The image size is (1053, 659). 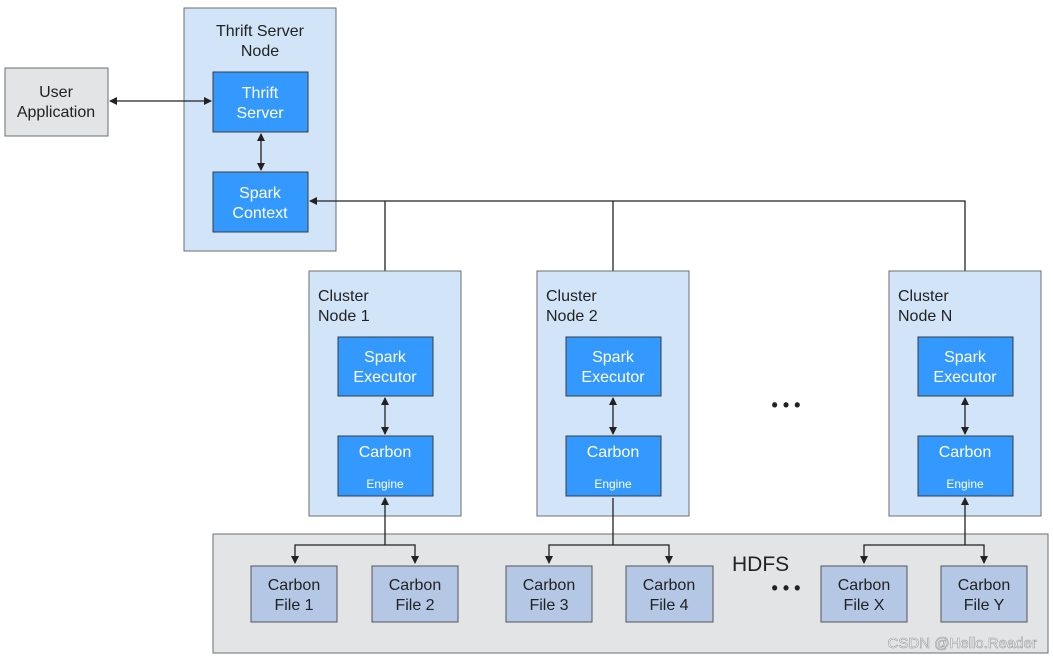 I want to click on thrift-node-title-1: Thrift Server, so click(x=260, y=31).